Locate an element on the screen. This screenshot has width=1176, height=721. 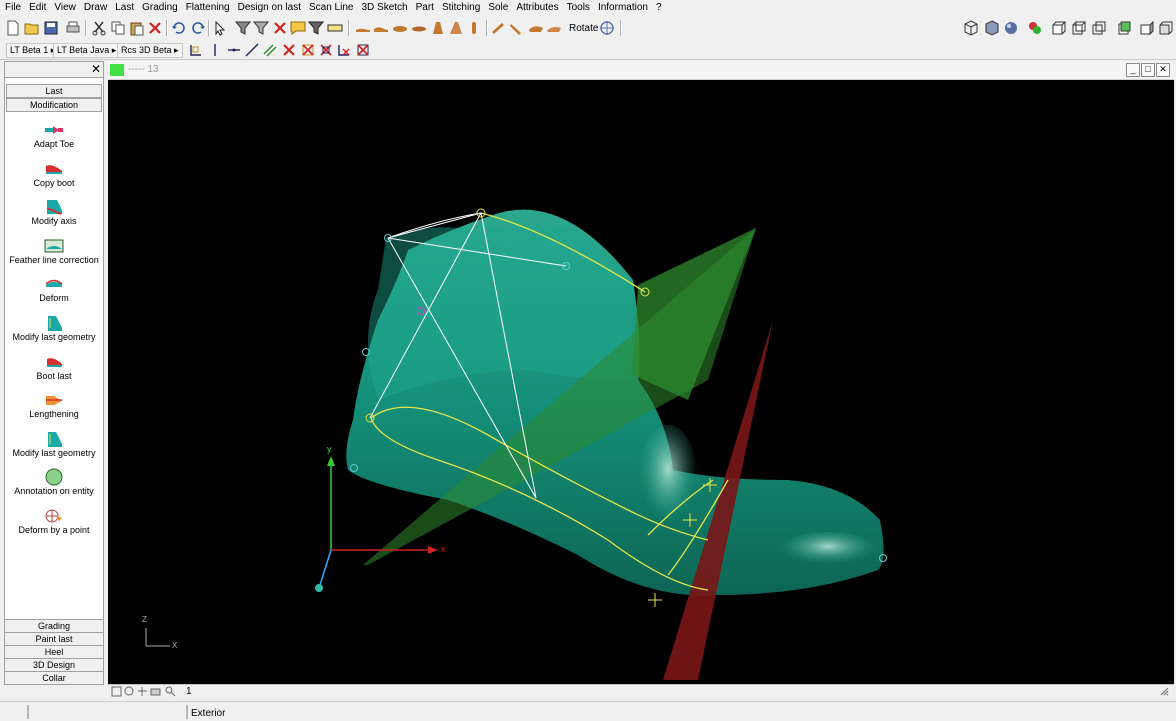
horizontal-line-icon is located at coordinates (234, 50).